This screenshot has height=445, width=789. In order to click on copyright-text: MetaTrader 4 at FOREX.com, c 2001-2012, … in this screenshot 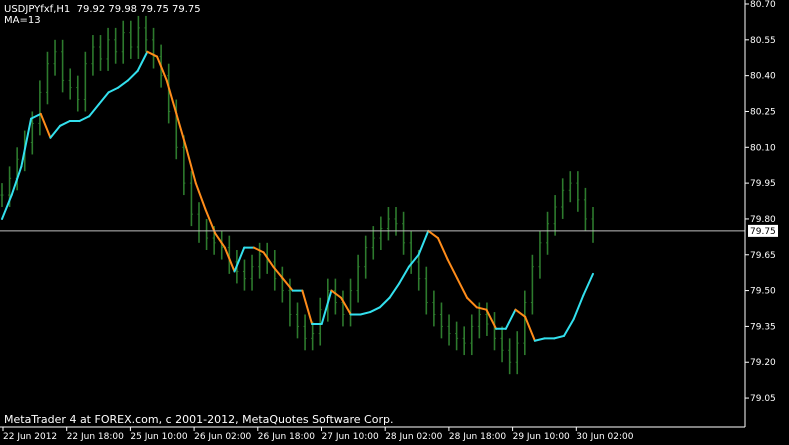, I will do `click(199, 419)`.